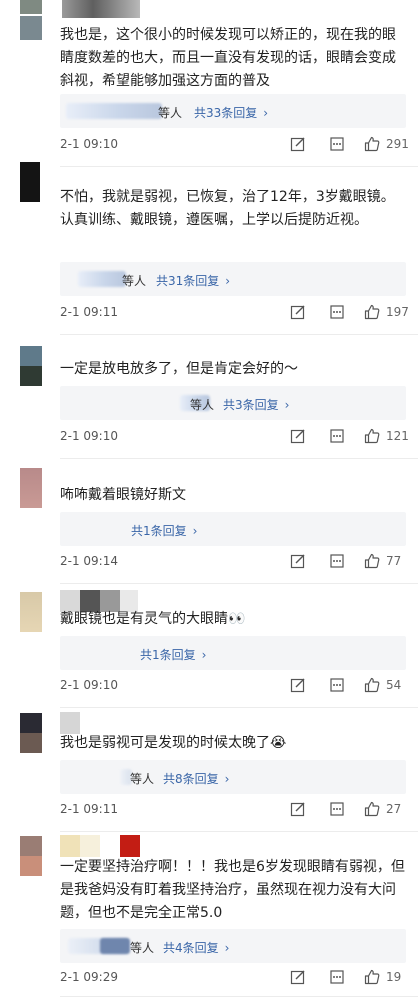 The height and width of the screenshot is (1000, 418). What do you see at coordinates (233, 562) in the screenshot?
I see `comment-meta: 2-1 09:14 77` at bounding box center [233, 562].